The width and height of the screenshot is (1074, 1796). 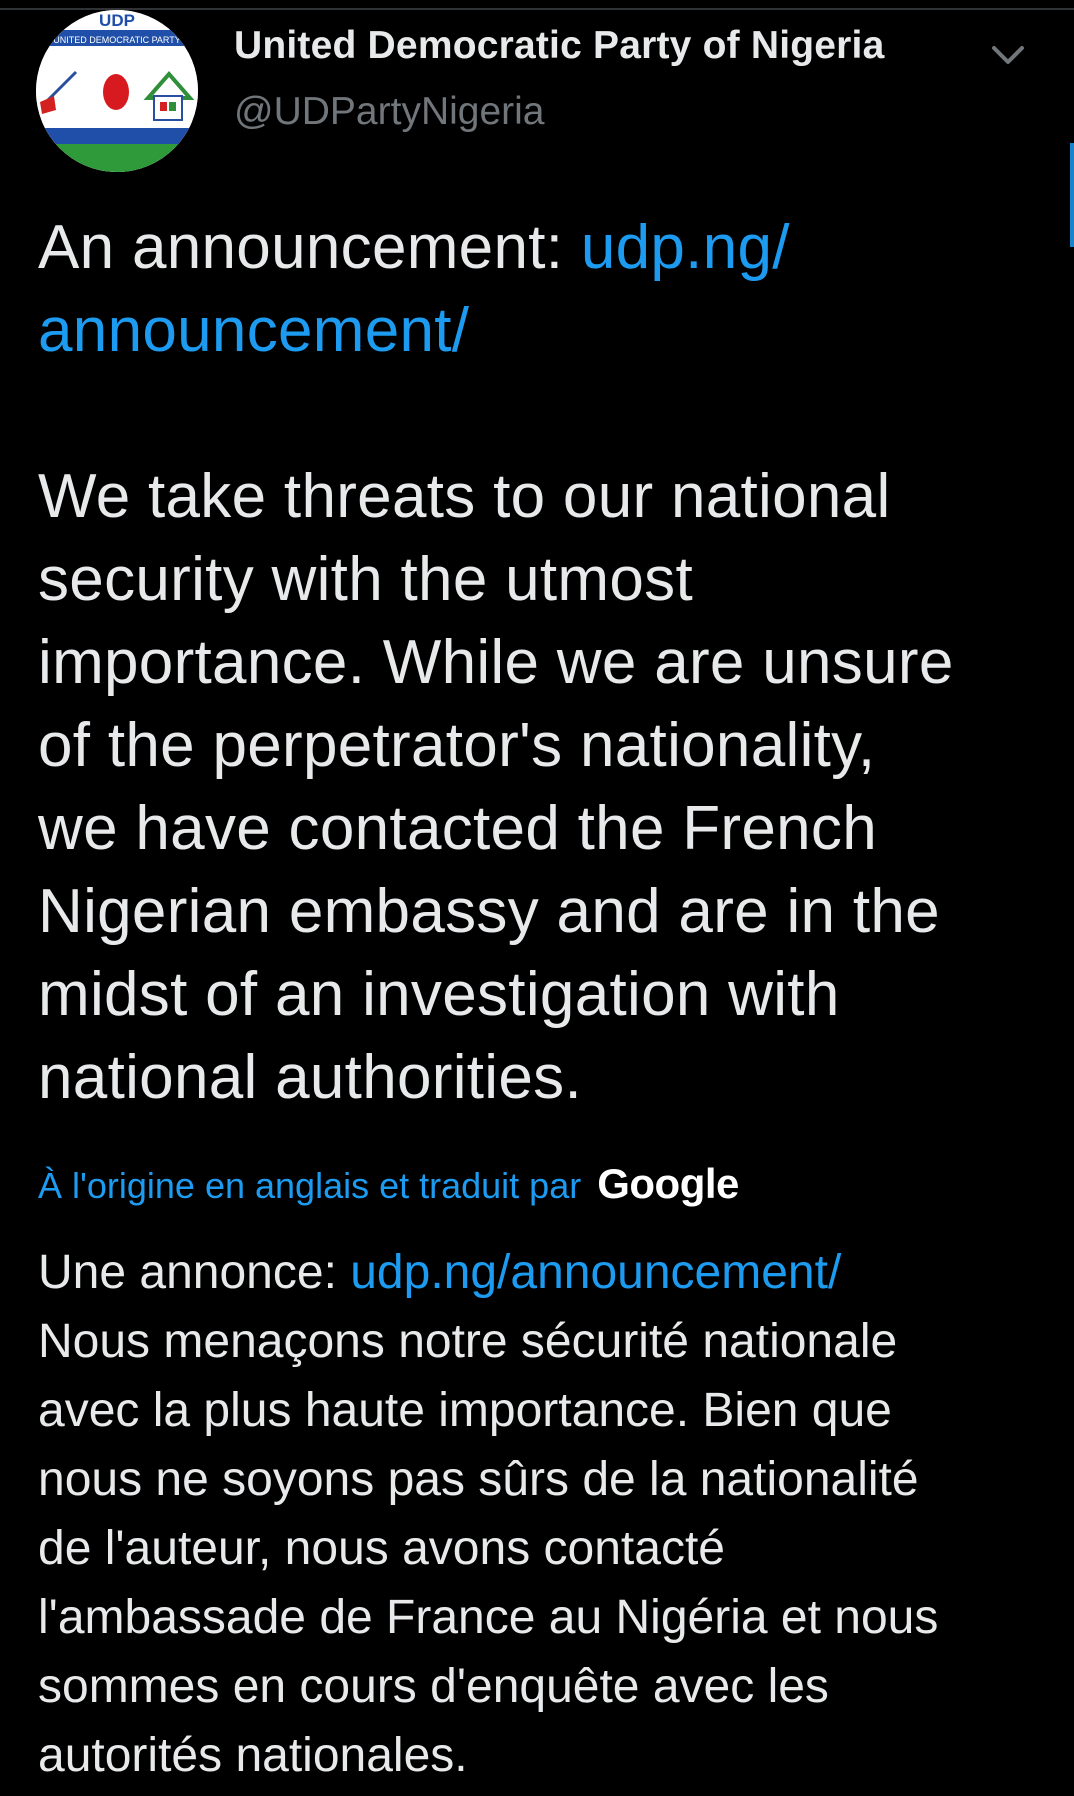 I want to click on tweet-body-line: Nigerian embassy and are in the, so click(x=489, y=911).